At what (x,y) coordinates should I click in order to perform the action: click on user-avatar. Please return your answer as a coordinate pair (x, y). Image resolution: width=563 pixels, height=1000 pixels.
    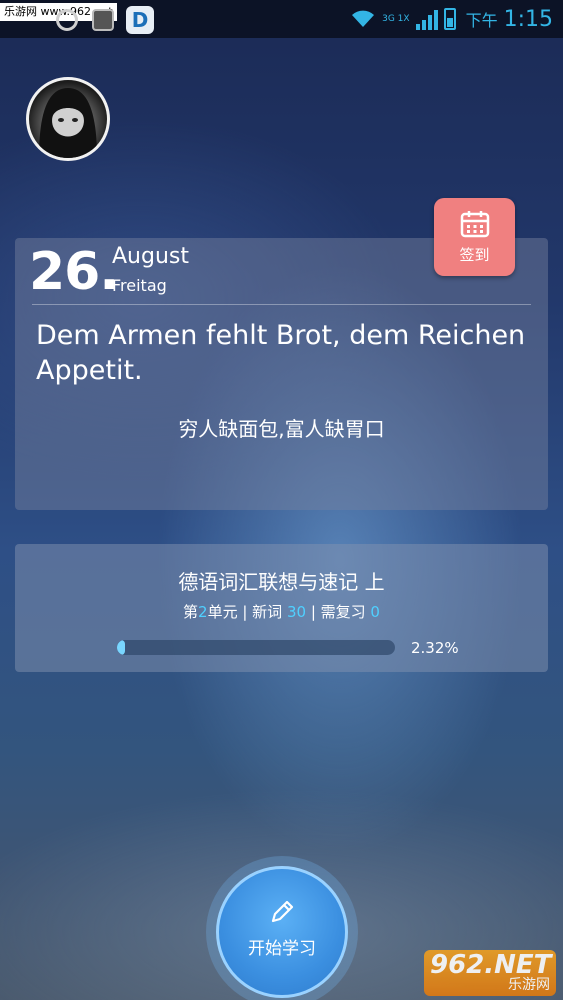
    Looking at the image, I should click on (68, 119).